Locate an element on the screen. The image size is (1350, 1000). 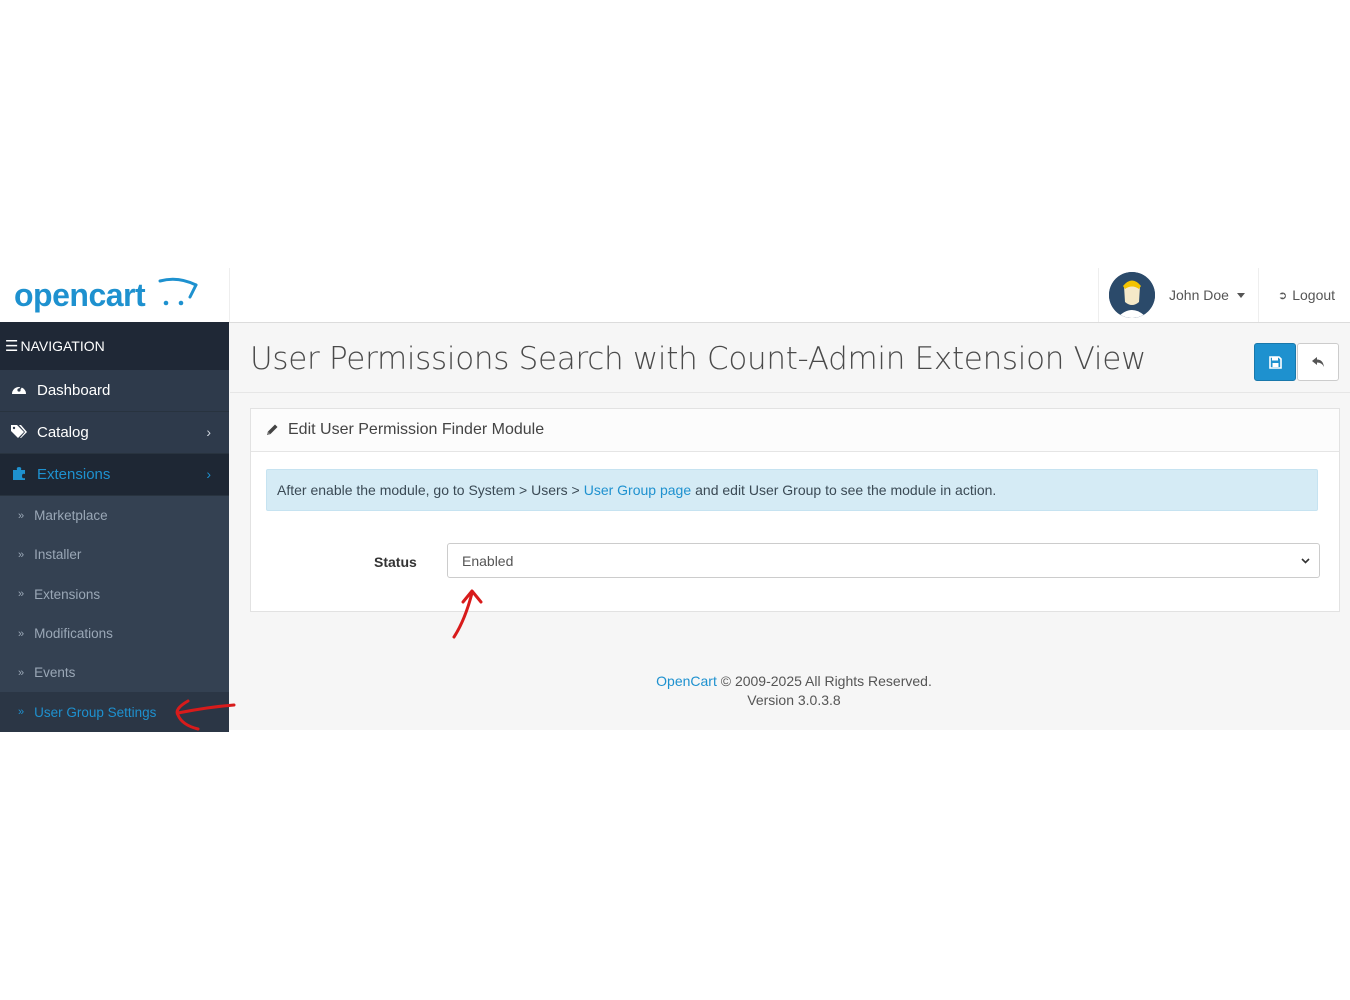
sidebar-item-extensions: Extensions › is located at coordinates (114, 475).